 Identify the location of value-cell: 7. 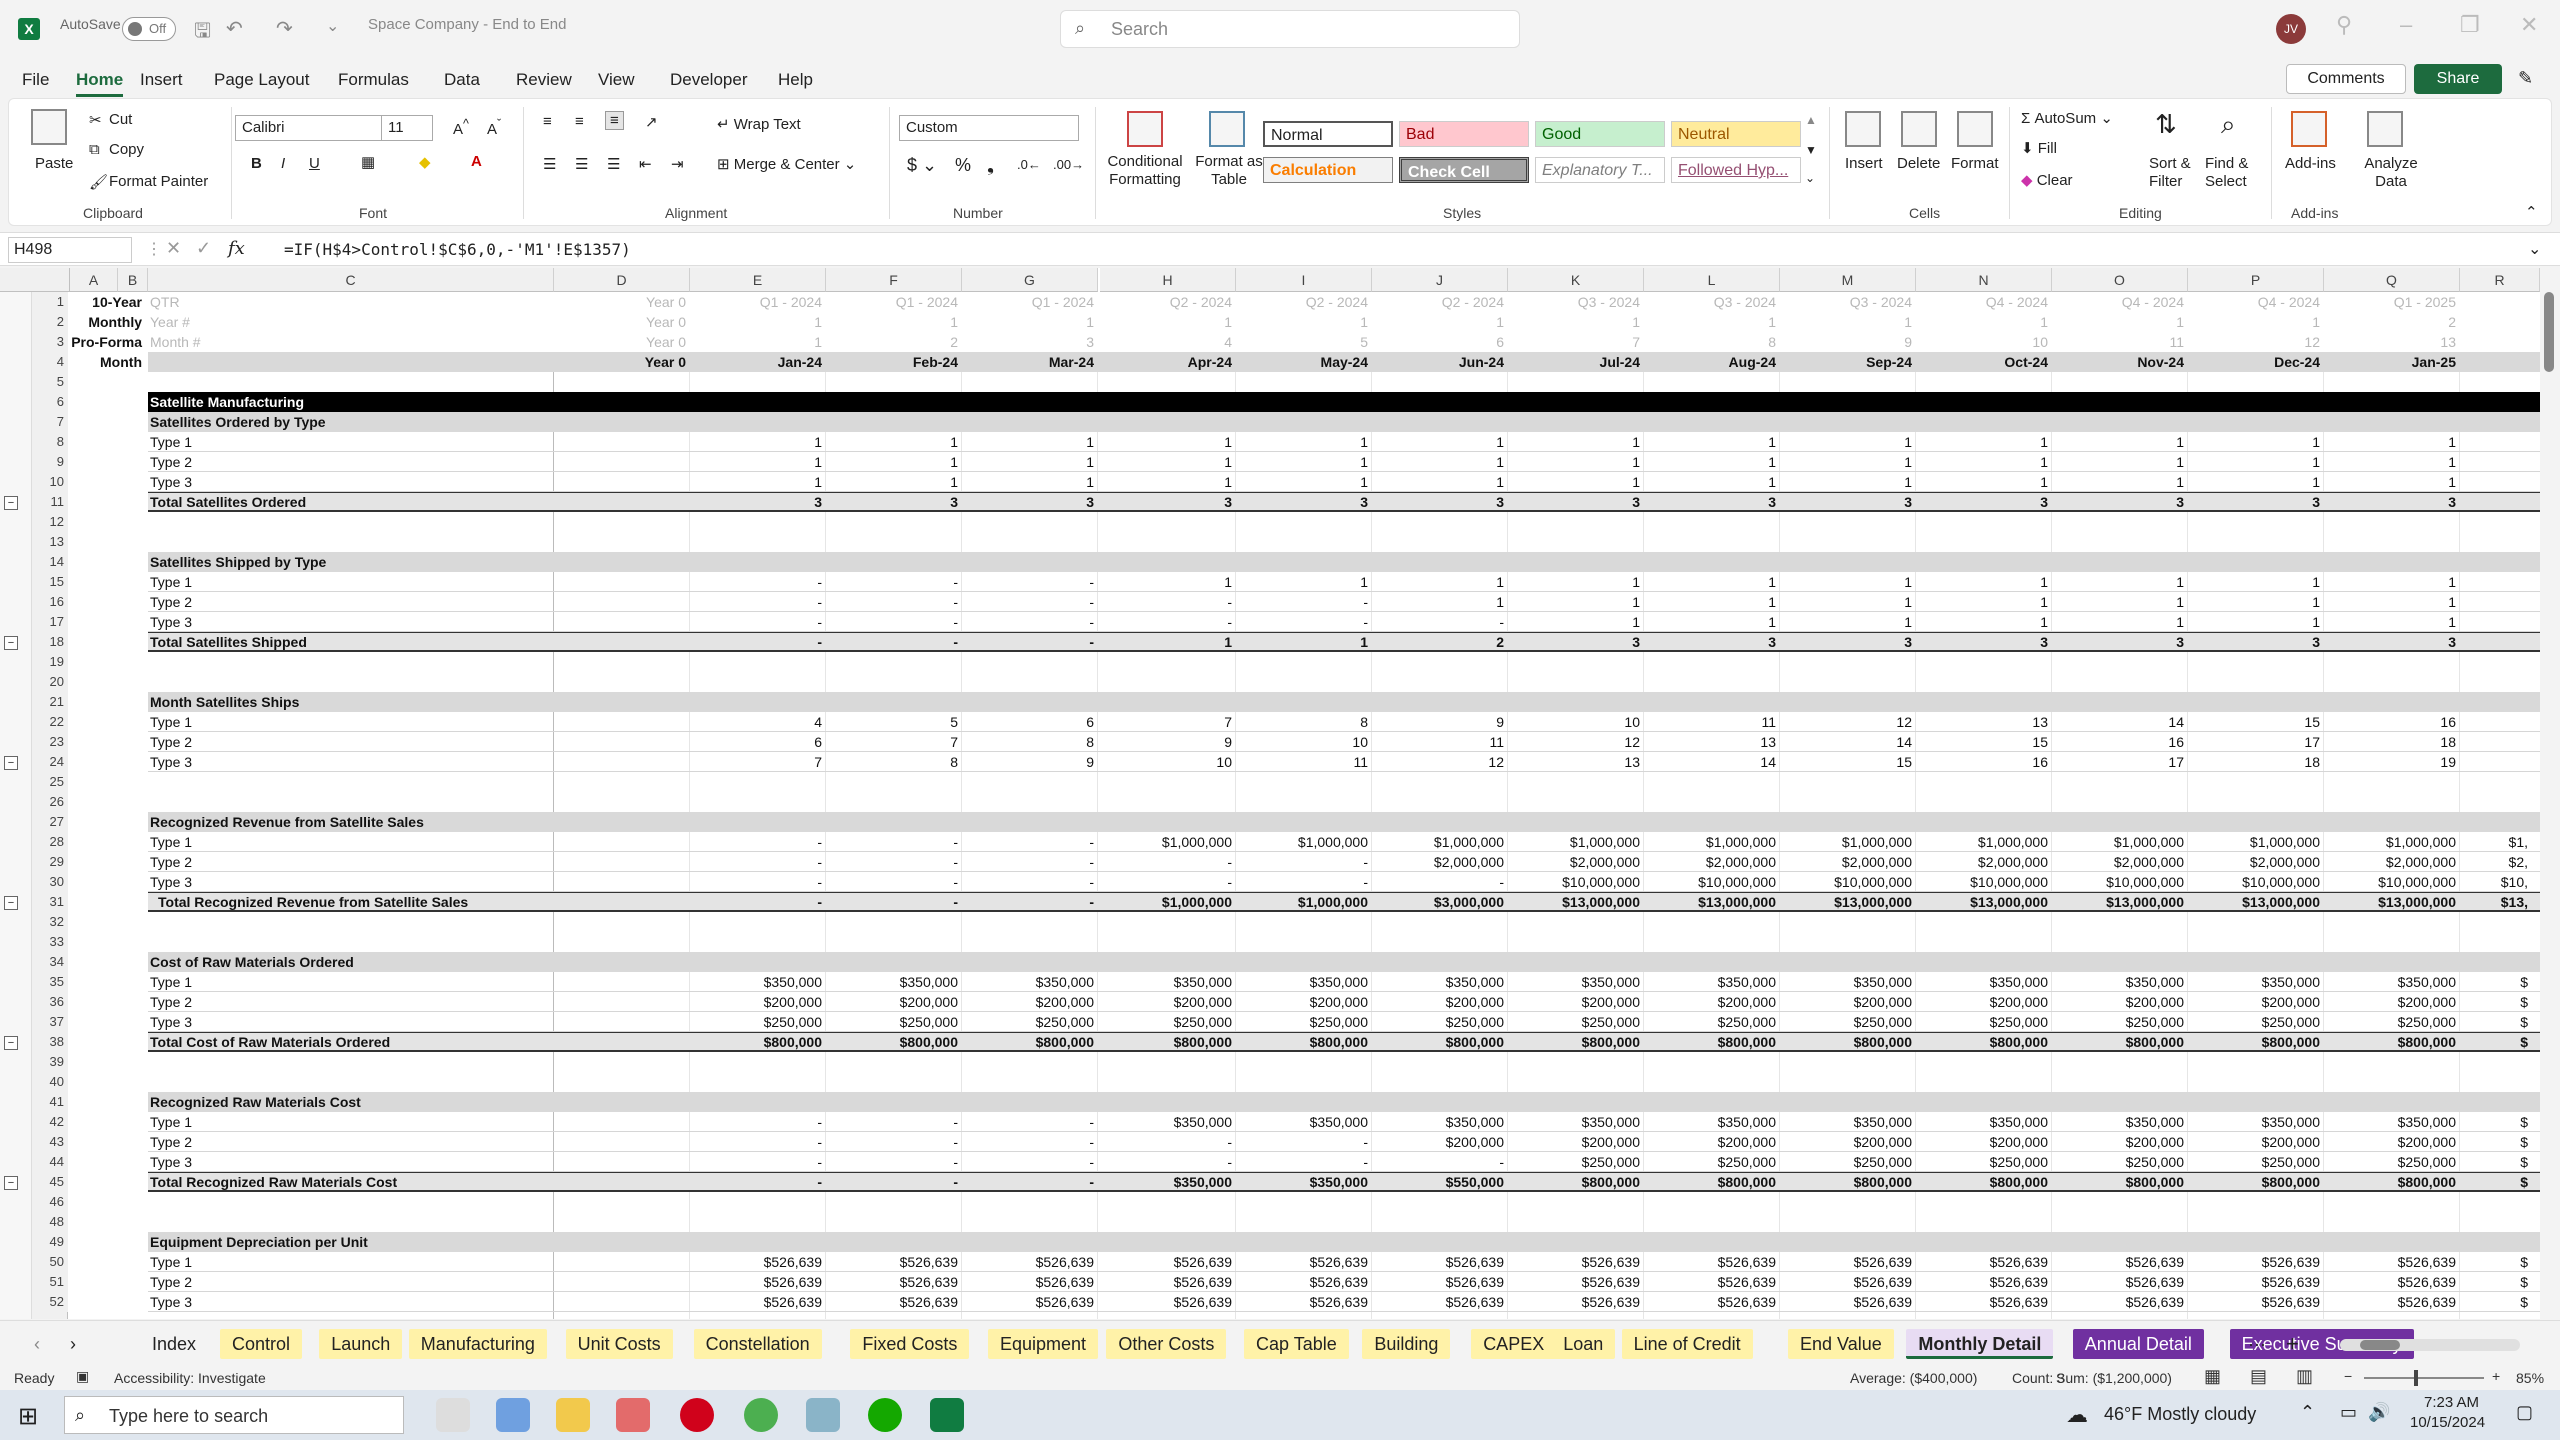
(894, 742).